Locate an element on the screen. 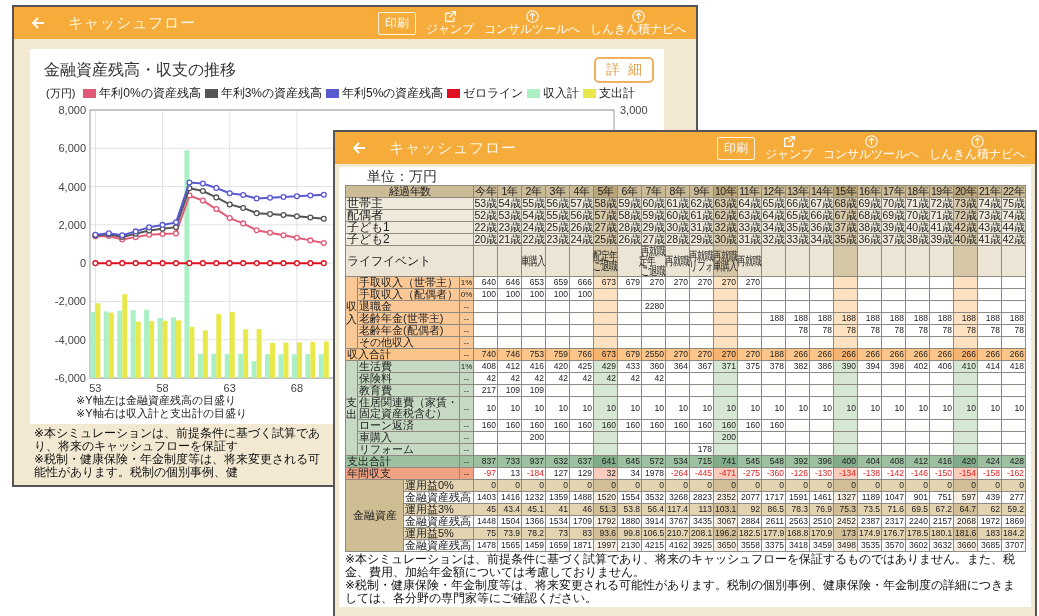  column-header: 3年 is located at coordinates (557, 191).